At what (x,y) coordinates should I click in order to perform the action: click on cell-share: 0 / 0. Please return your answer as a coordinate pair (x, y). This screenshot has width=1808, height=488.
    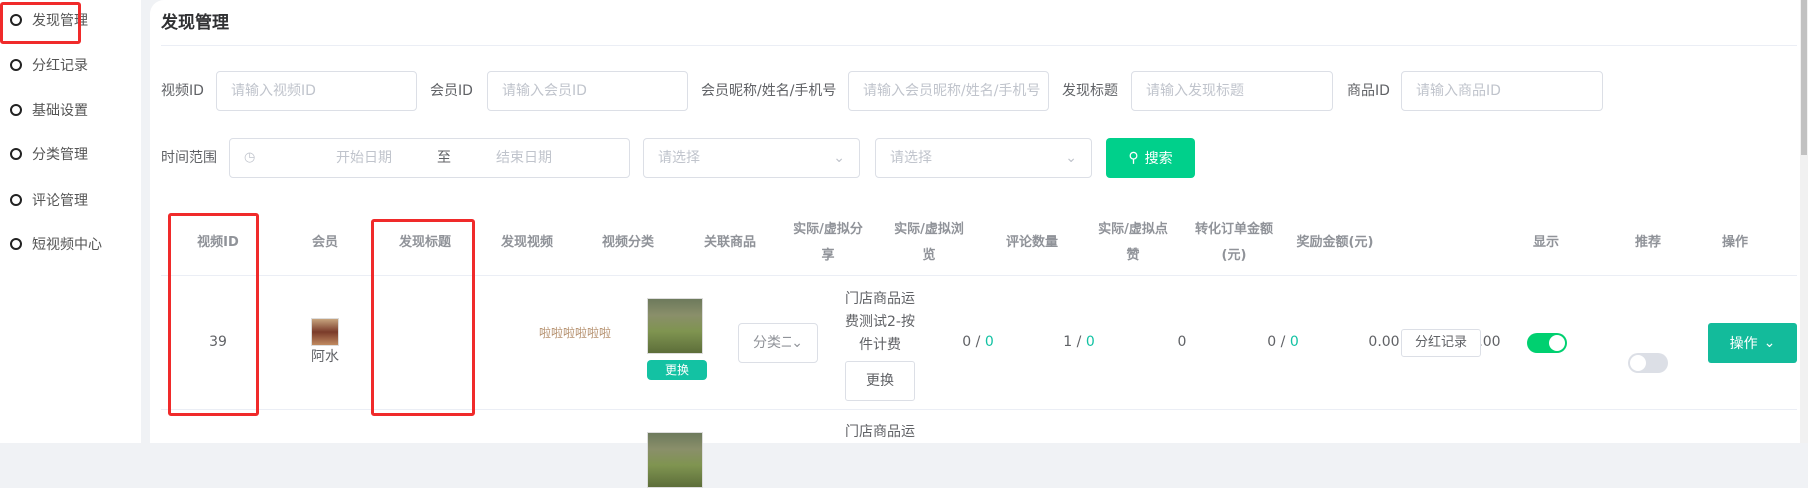
    Looking at the image, I should click on (978, 342).